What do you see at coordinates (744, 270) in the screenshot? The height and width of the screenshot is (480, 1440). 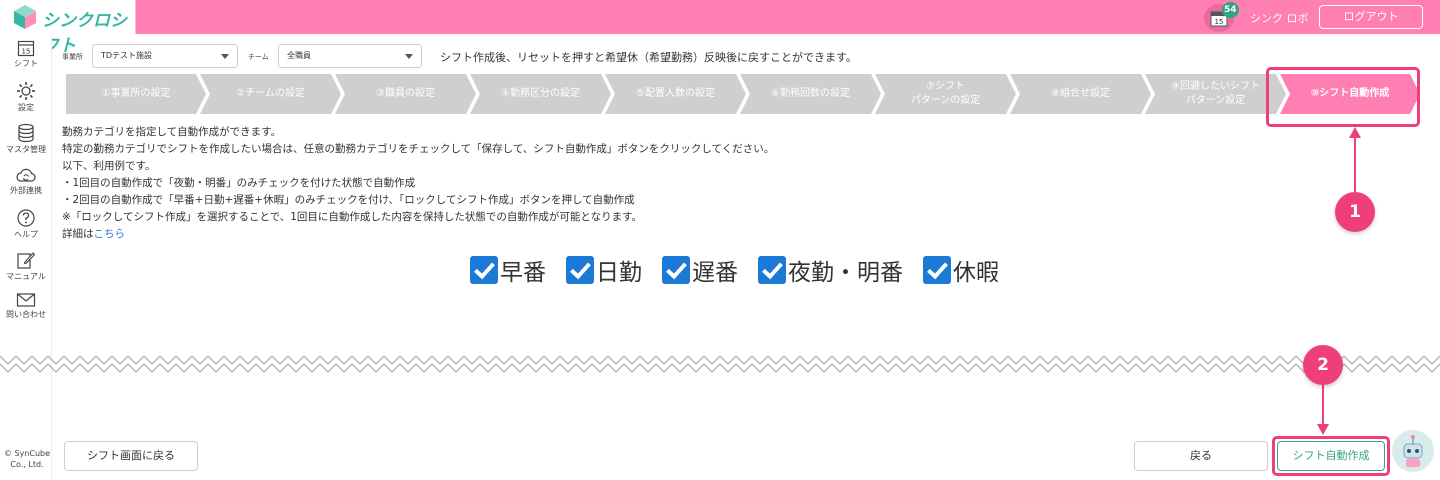 I see `work-category-checkboxes: 早番 日勤 遅番 夜勤・明番 休暇` at bounding box center [744, 270].